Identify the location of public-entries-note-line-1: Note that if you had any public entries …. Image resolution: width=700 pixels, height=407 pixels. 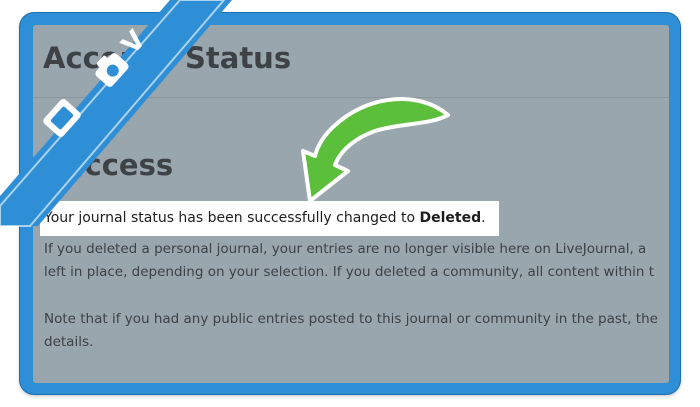
(351, 319).